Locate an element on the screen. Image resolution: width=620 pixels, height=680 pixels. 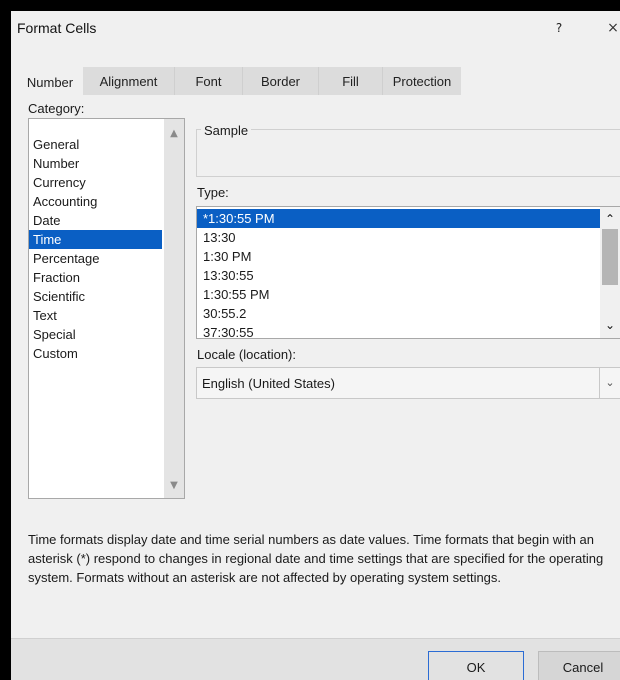
tab-protection: Protection is located at coordinates (422, 81).